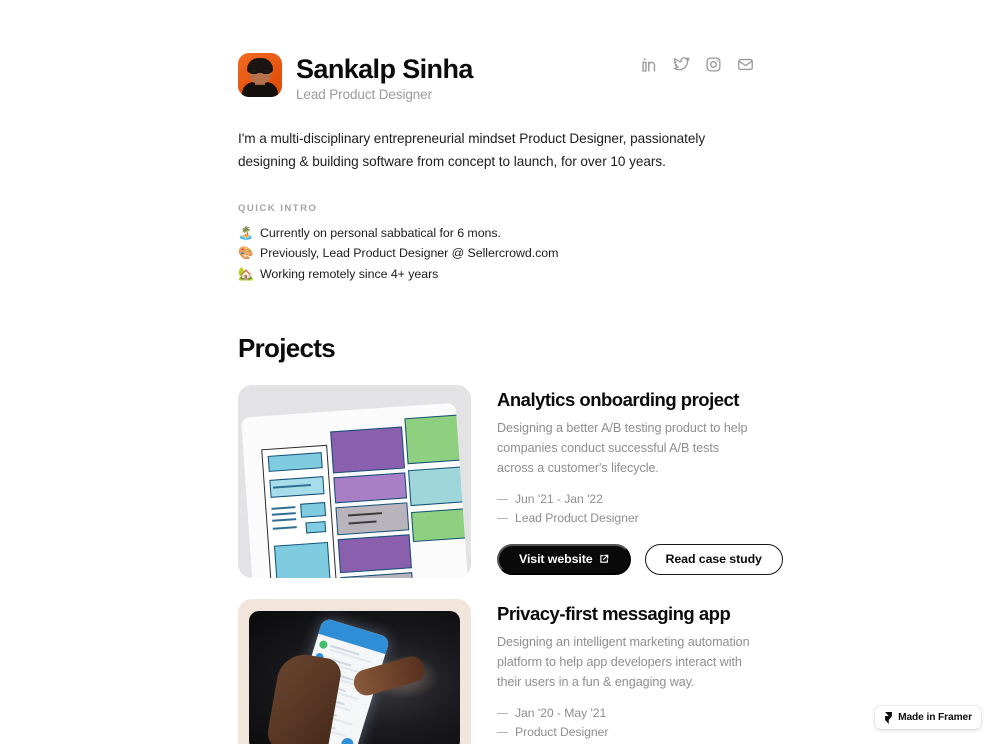 Image resolution: width=992 pixels, height=744 pixels. What do you see at coordinates (577, 518) in the screenshot?
I see `project-role: Lead Product Designer` at bounding box center [577, 518].